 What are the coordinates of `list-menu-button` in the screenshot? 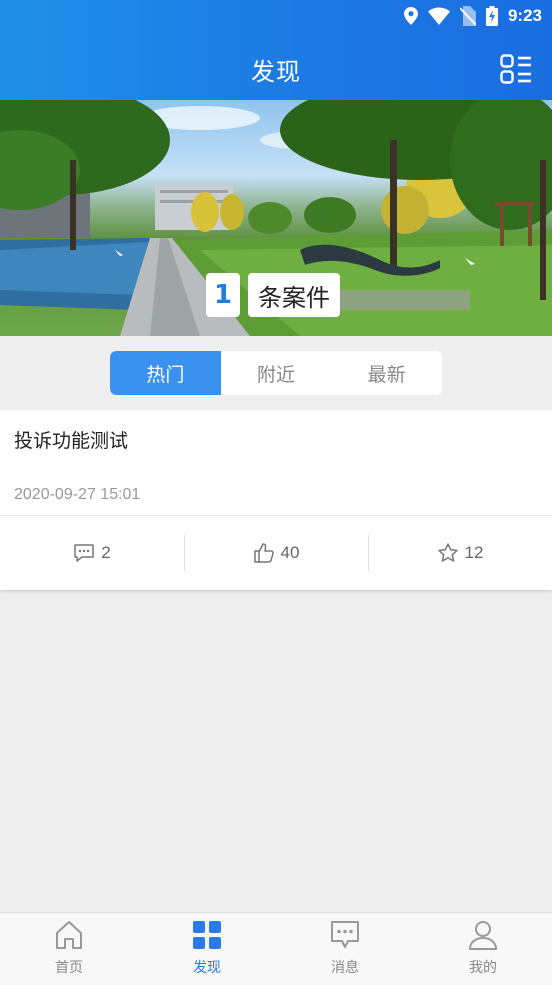 It's located at (516, 70).